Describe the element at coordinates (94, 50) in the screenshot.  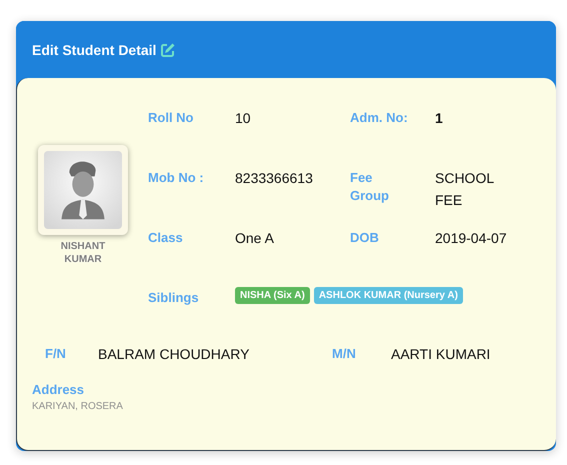
I see `card-title: Edit Student Detail` at that location.